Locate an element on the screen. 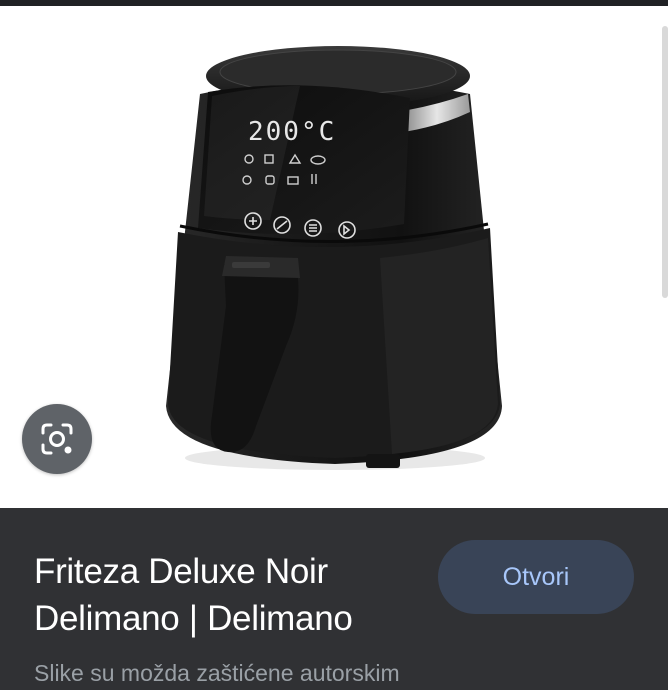  copyright-notice: Slike su možda zaštićene autorskim is located at coordinates (217, 673).